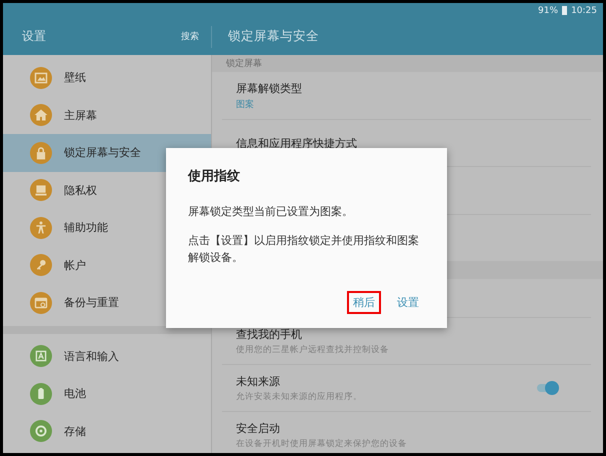  Describe the element at coordinates (548, 11) in the screenshot. I see `battery-percentage: 91%` at that location.